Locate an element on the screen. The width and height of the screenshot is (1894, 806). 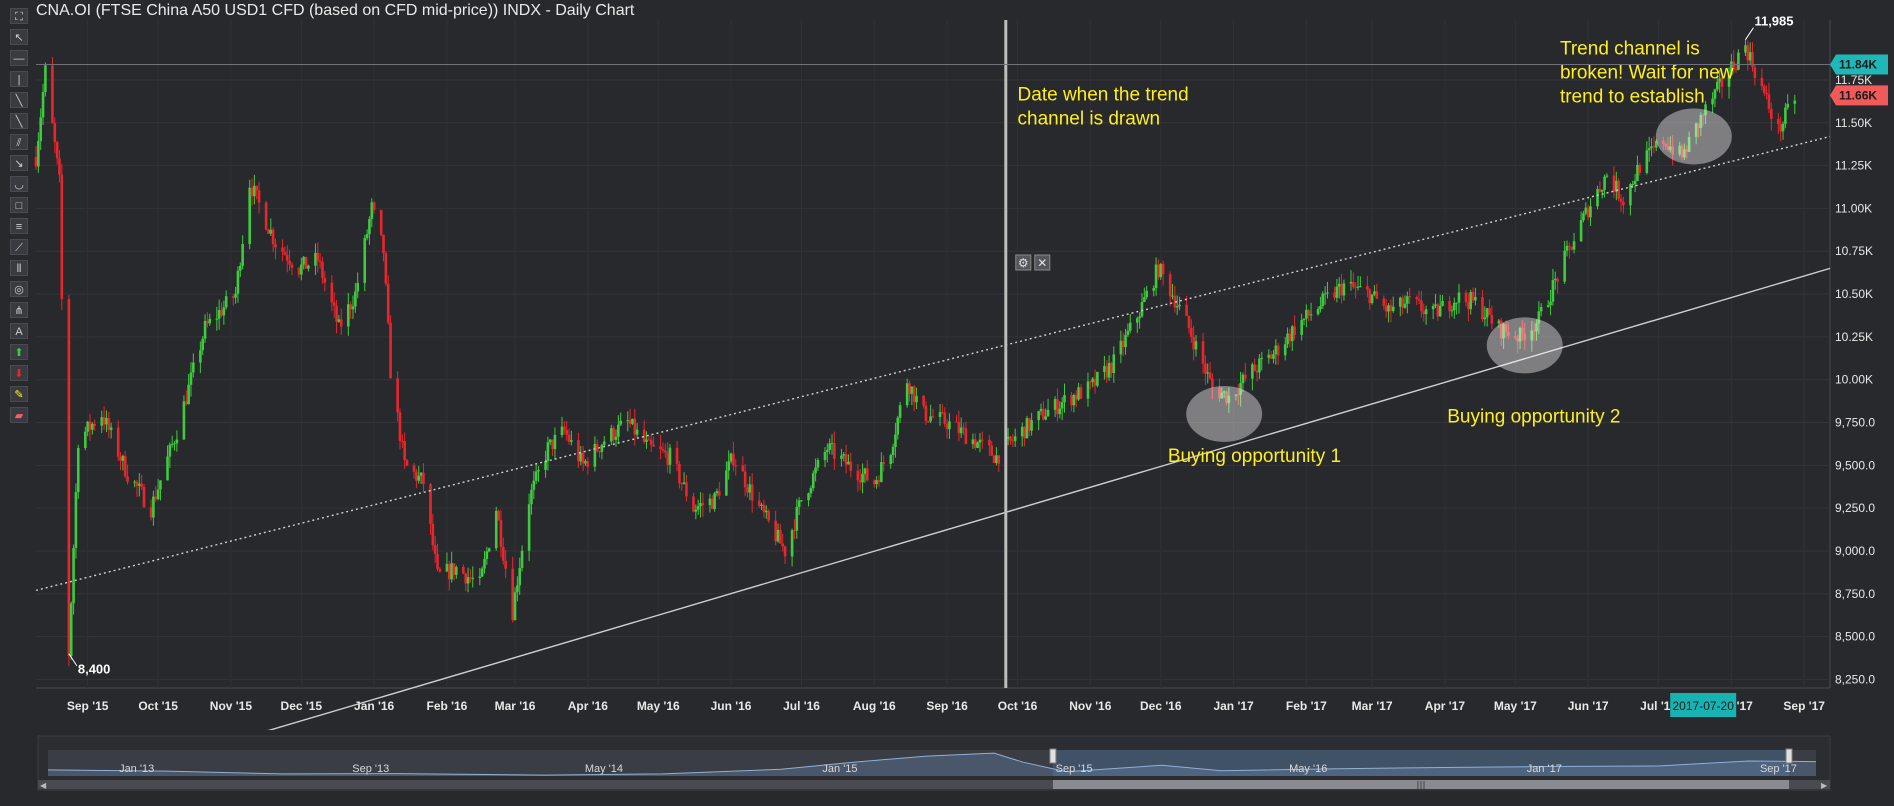
scroll-right-icon: ▶ is located at coordinates (1824, 785).